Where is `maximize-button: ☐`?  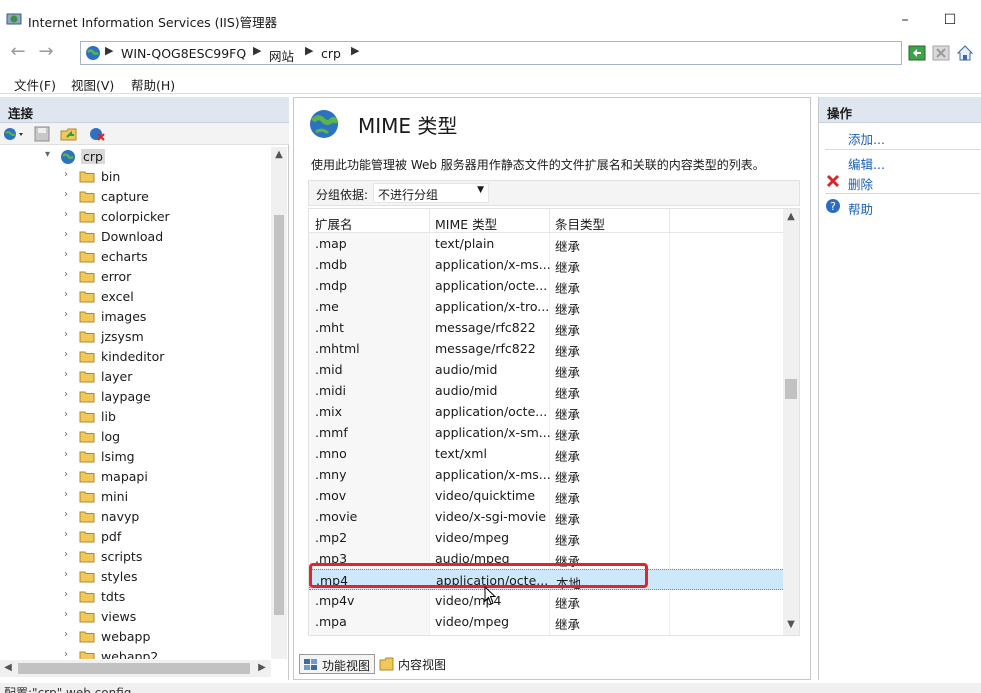 maximize-button: ☐ is located at coordinates (950, 20).